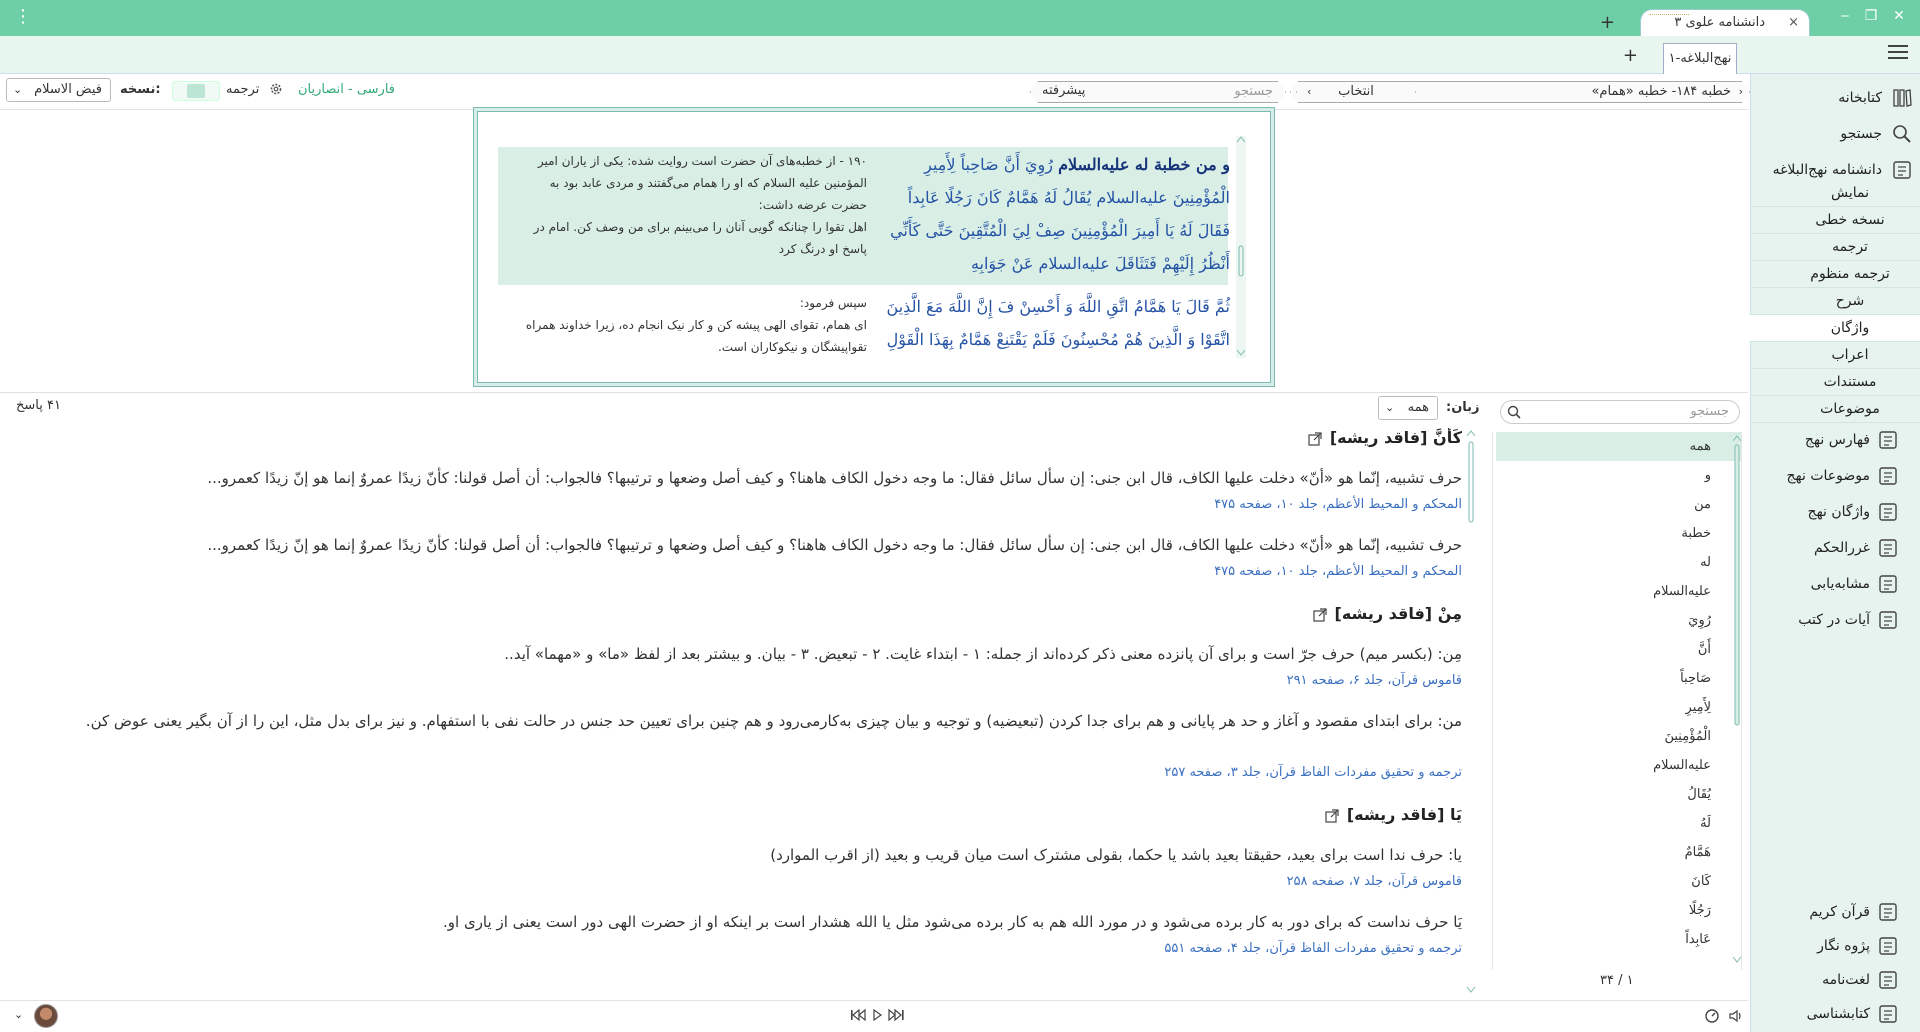 The image size is (1920, 1032). I want to click on notes-icon, so click(1888, 946).